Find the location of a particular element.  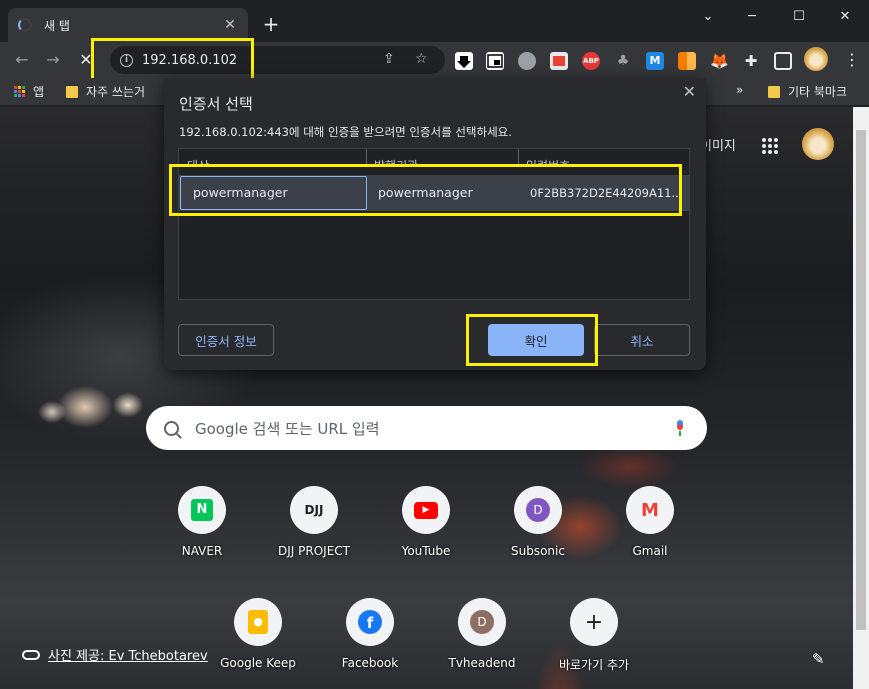

naver-icon: N is located at coordinates (202, 510).